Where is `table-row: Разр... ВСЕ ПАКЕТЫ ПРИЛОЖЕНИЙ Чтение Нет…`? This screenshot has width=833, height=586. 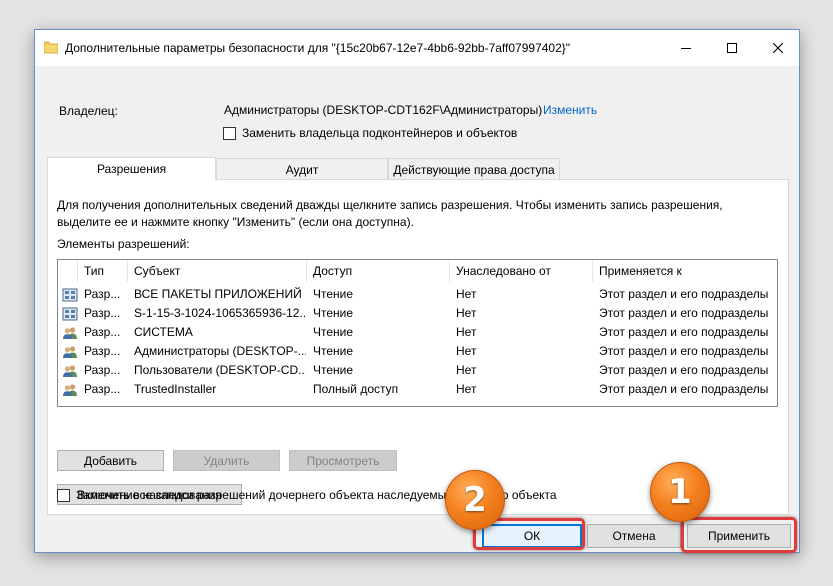 table-row: Разр... ВСЕ ПАКЕТЫ ПРИЛОЖЕНИЙ Чтение Нет… is located at coordinates (417, 294).